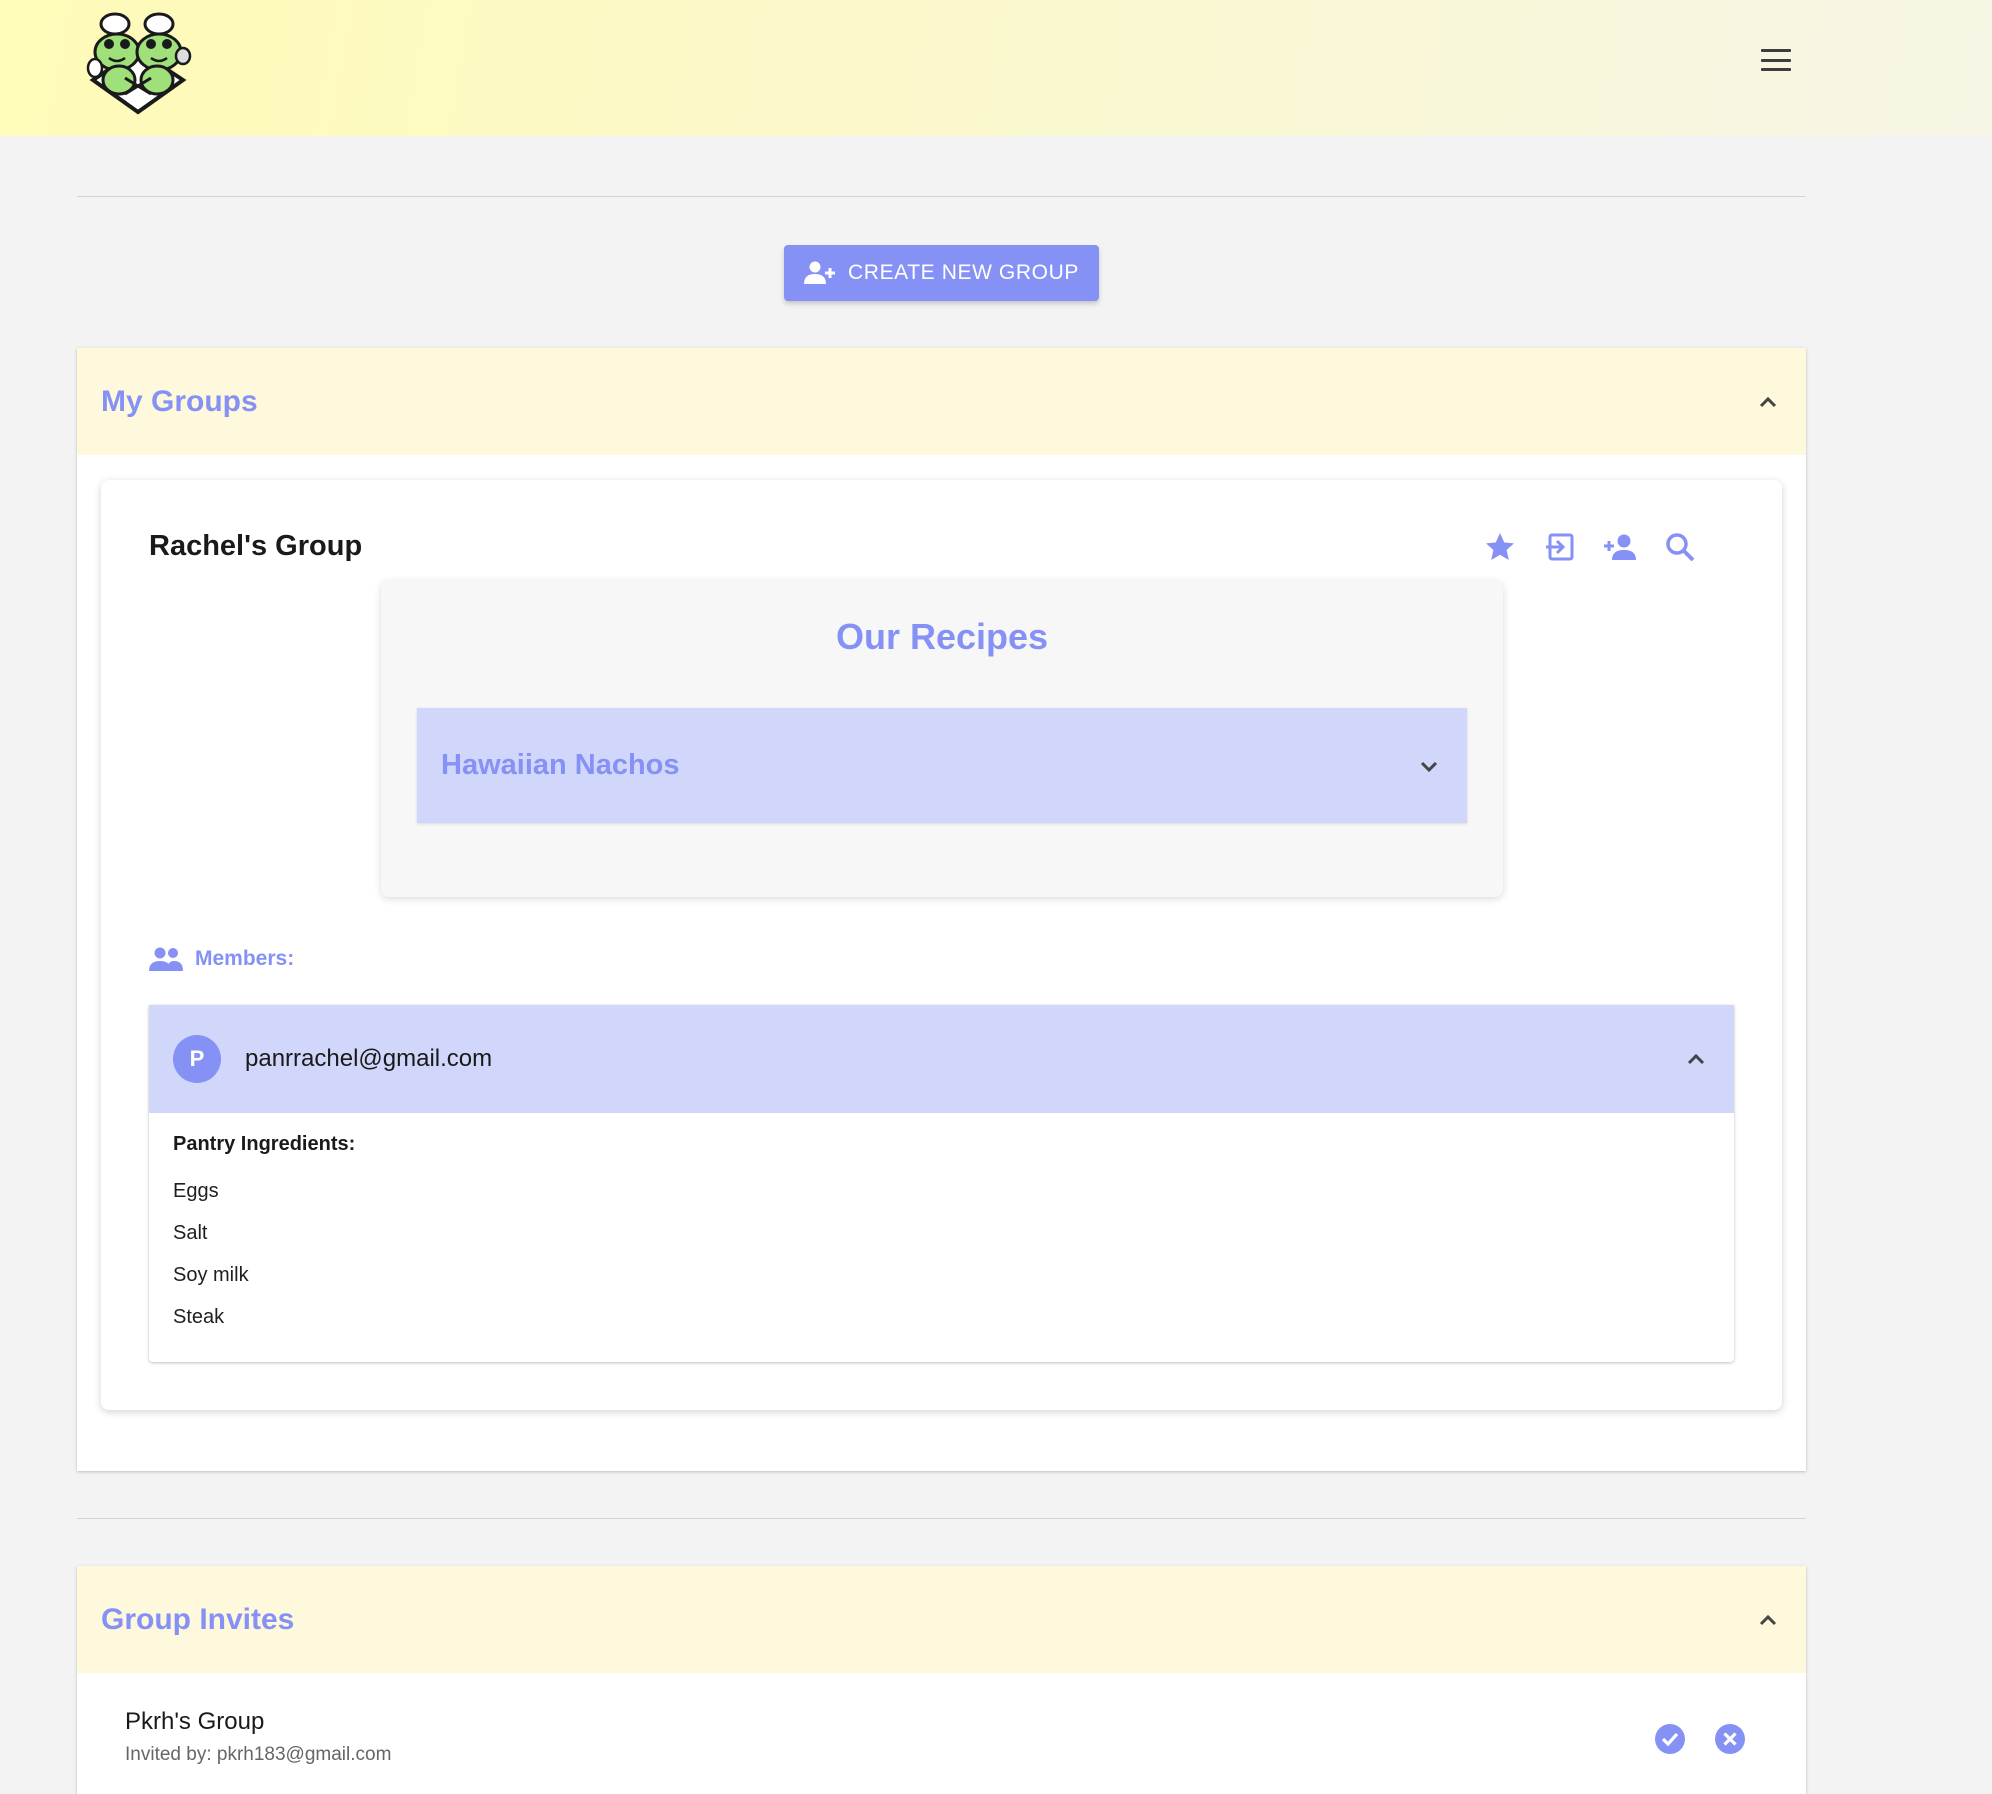 The width and height of the screenshot is (1992, 1794). Describe the element at coordinates (264, 1144) in the screenshot. I see `pantry-ingredients-label: Pantry Ingredients:` at that location.